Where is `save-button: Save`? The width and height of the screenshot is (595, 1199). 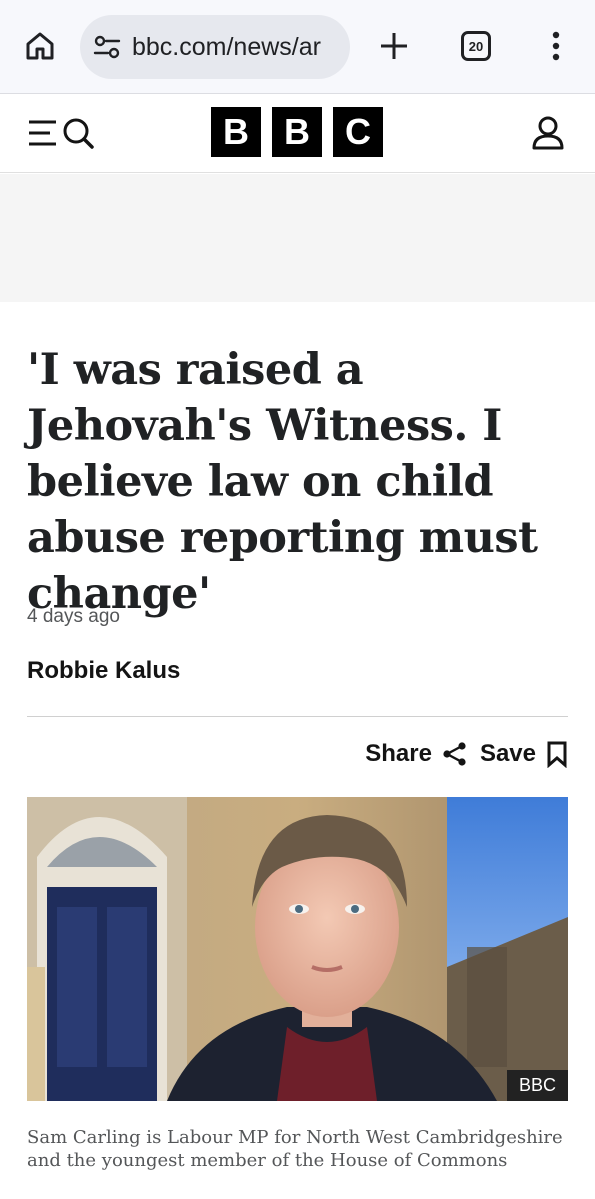
save-button: Save is located at coordinates (524, 754).